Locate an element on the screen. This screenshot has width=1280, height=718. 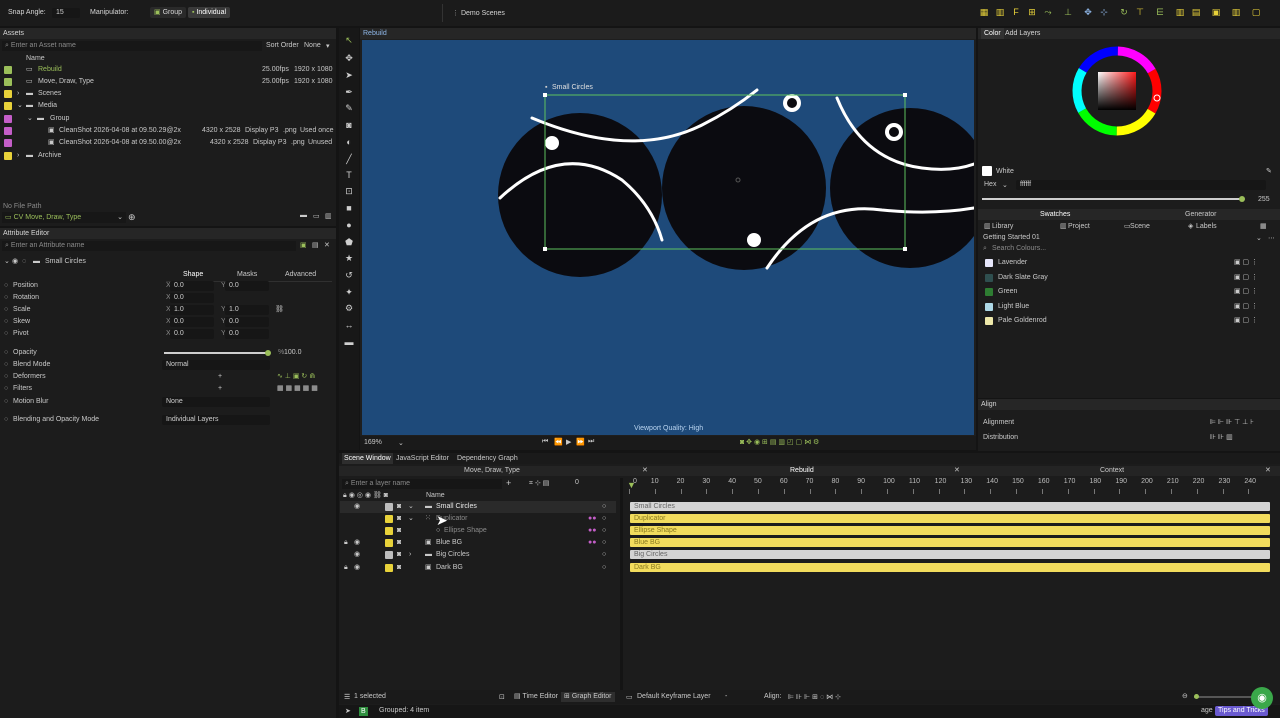
assets-search-bar: ⌕ Enter an Asset name is located at coordinates (132, 46).